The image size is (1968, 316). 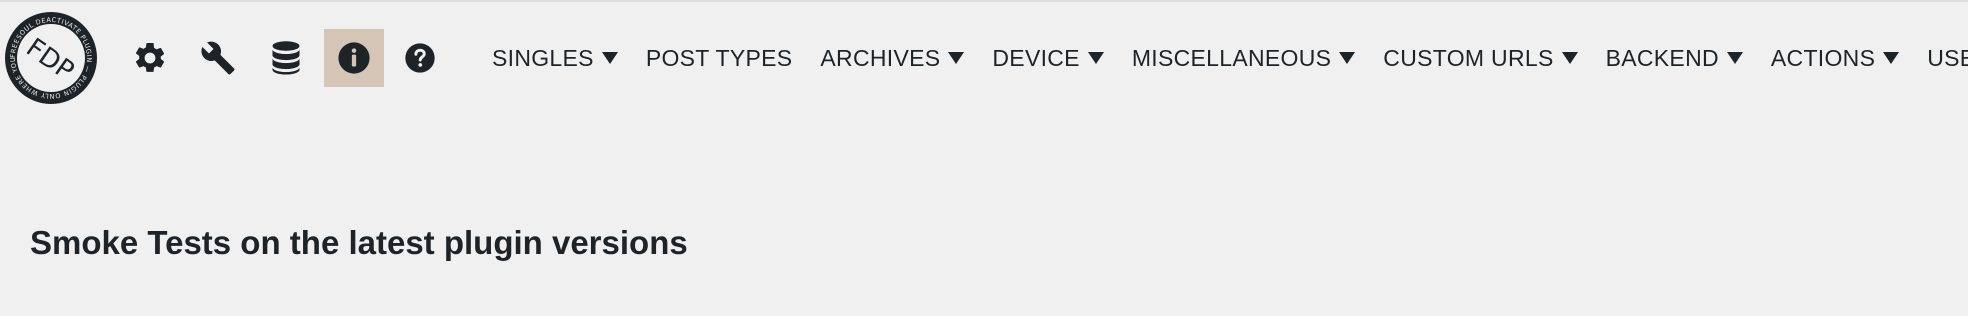 I want to click on help-icon, so click(x=420, y=58).